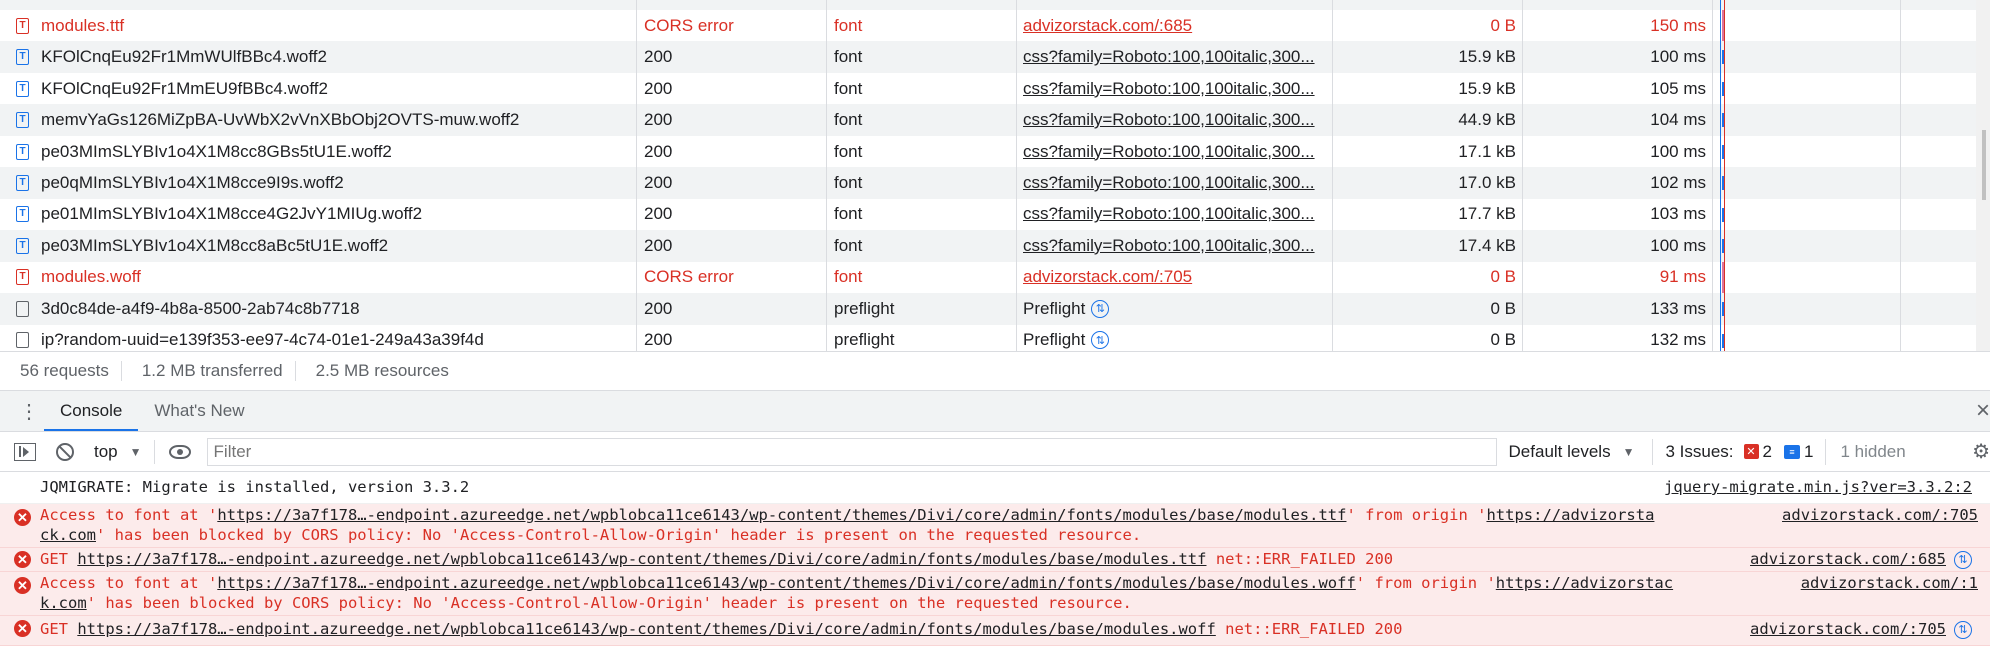 Image resolution: width=1990 pixels, height=669 pixels. I want to click on request-time-text: 132 ms, so click(1678, 340).